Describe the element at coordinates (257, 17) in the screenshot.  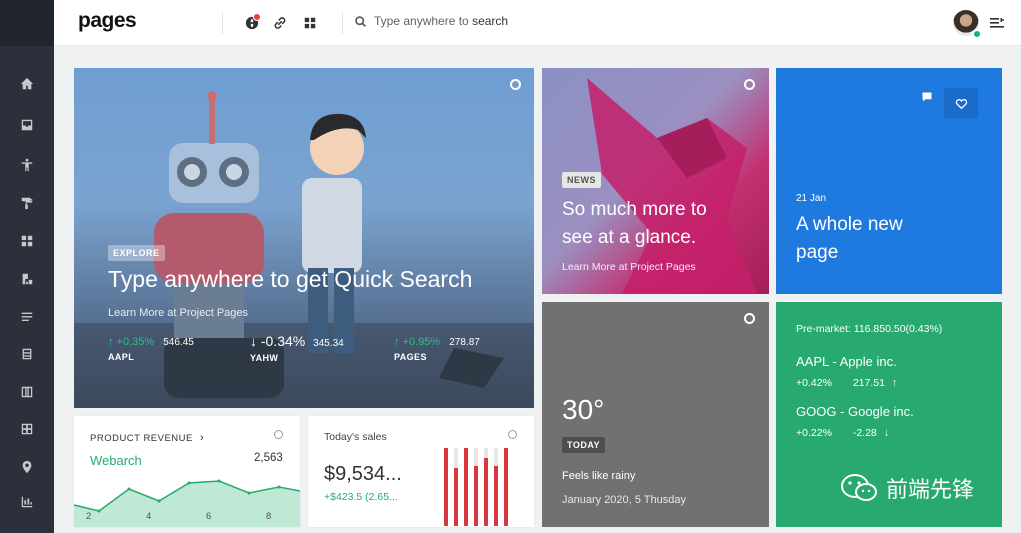
I see `notification-dot` at that location.